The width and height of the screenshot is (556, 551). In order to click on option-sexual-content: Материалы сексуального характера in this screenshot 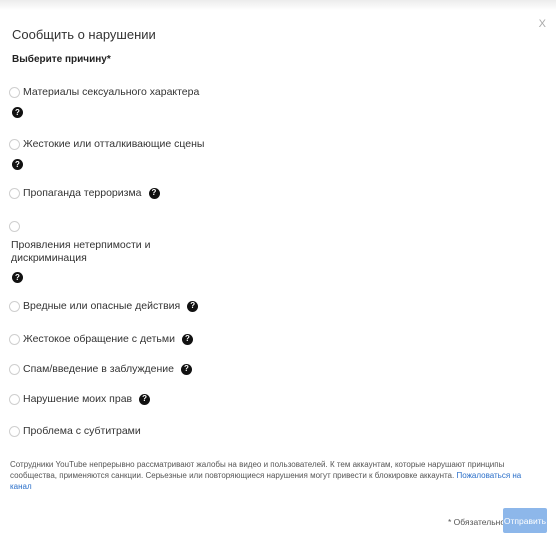, I will do `click(104, 92)`.